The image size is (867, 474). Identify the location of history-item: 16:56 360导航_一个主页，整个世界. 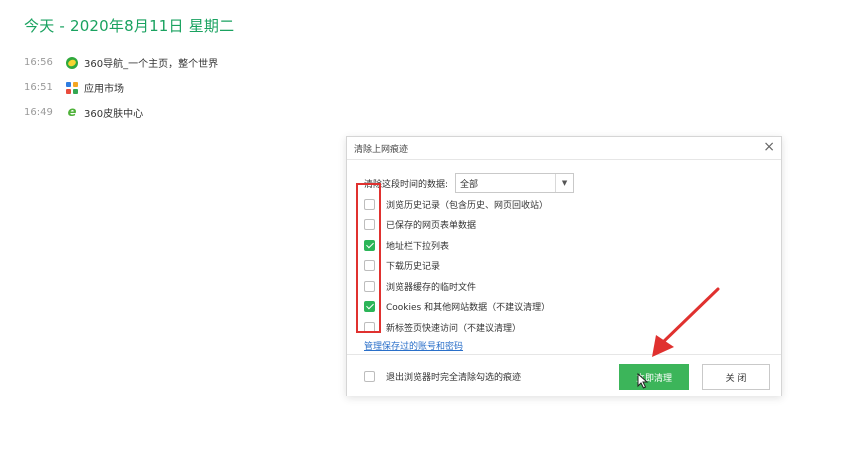
(121, 62).